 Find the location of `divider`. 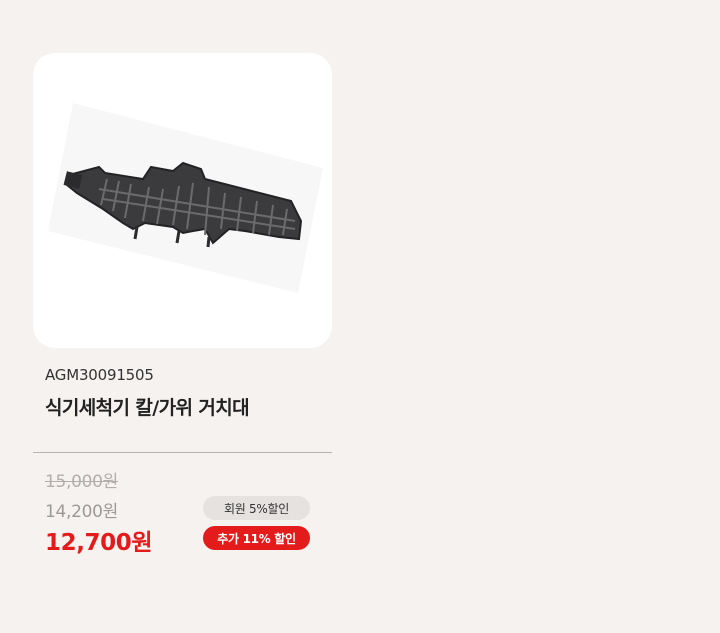

divider is located at coordinates (182, 452).